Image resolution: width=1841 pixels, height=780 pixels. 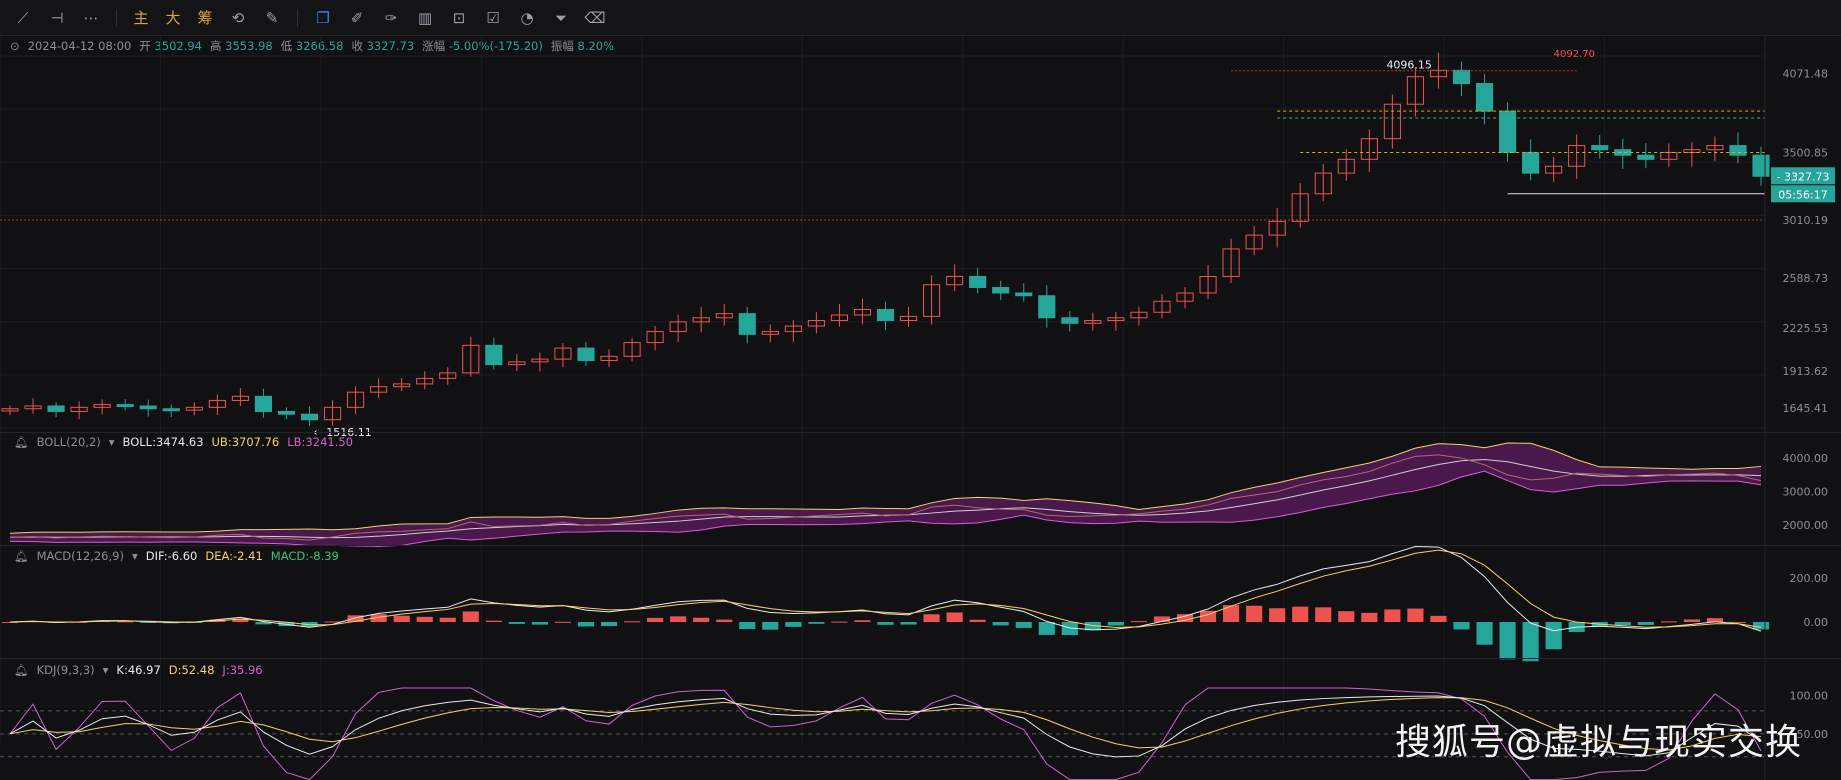 I want to click on macd-name: MACD(12,26,9), so click(x=80, y=556).